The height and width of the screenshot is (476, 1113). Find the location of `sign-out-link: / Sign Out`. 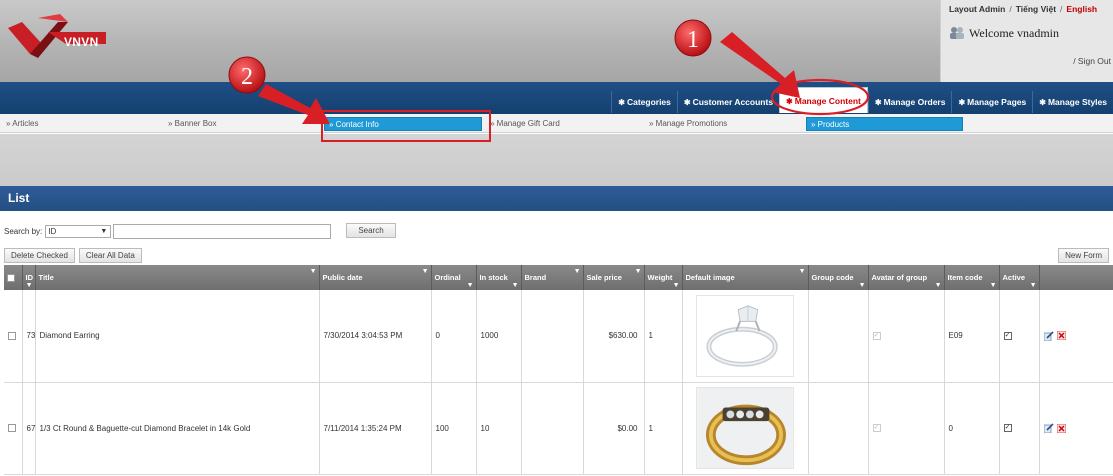

sign-out-link: / Sign Out is located at coordinates (1092, 61).